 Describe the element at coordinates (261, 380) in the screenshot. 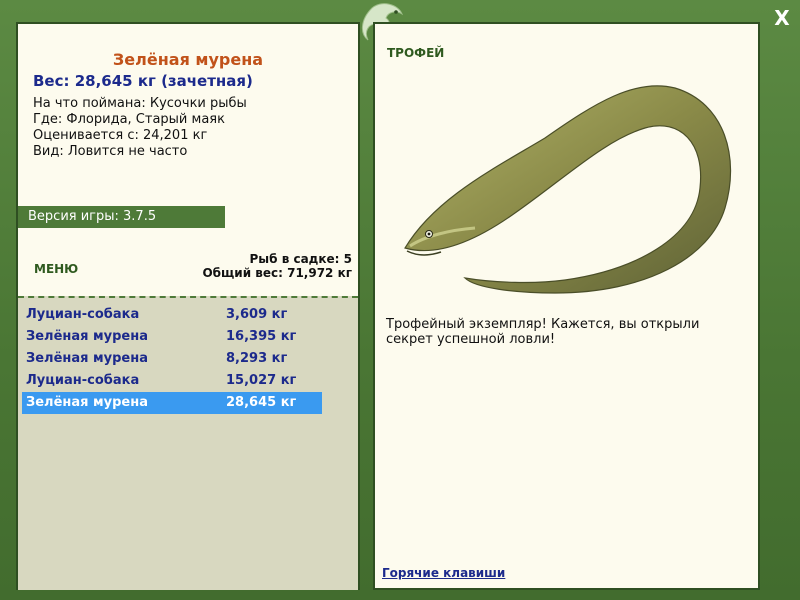

I see `catch-weight: 15,027 кг` at that location.